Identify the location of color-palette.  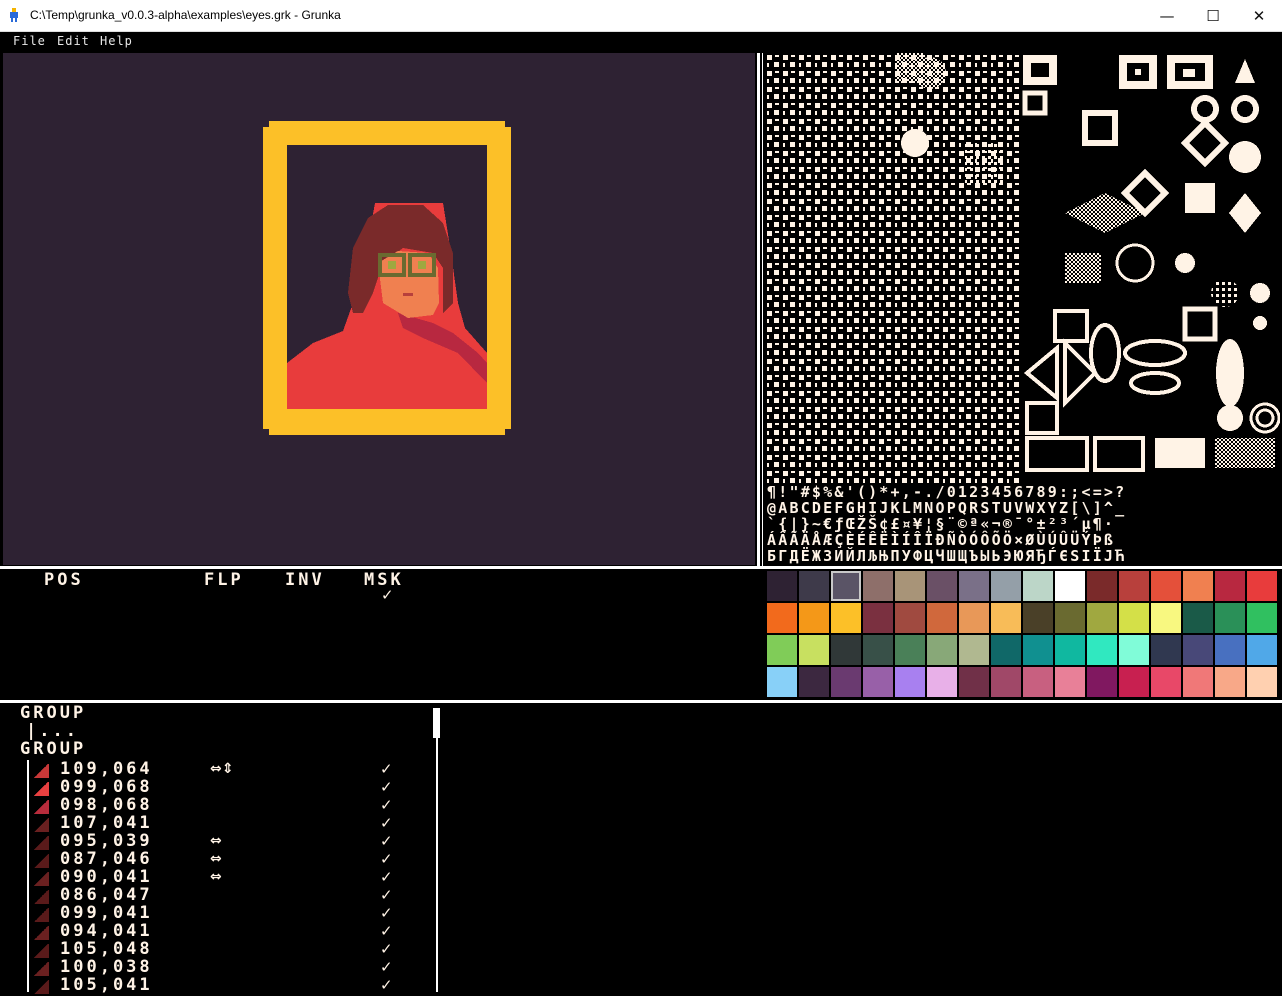
(1022, 634).